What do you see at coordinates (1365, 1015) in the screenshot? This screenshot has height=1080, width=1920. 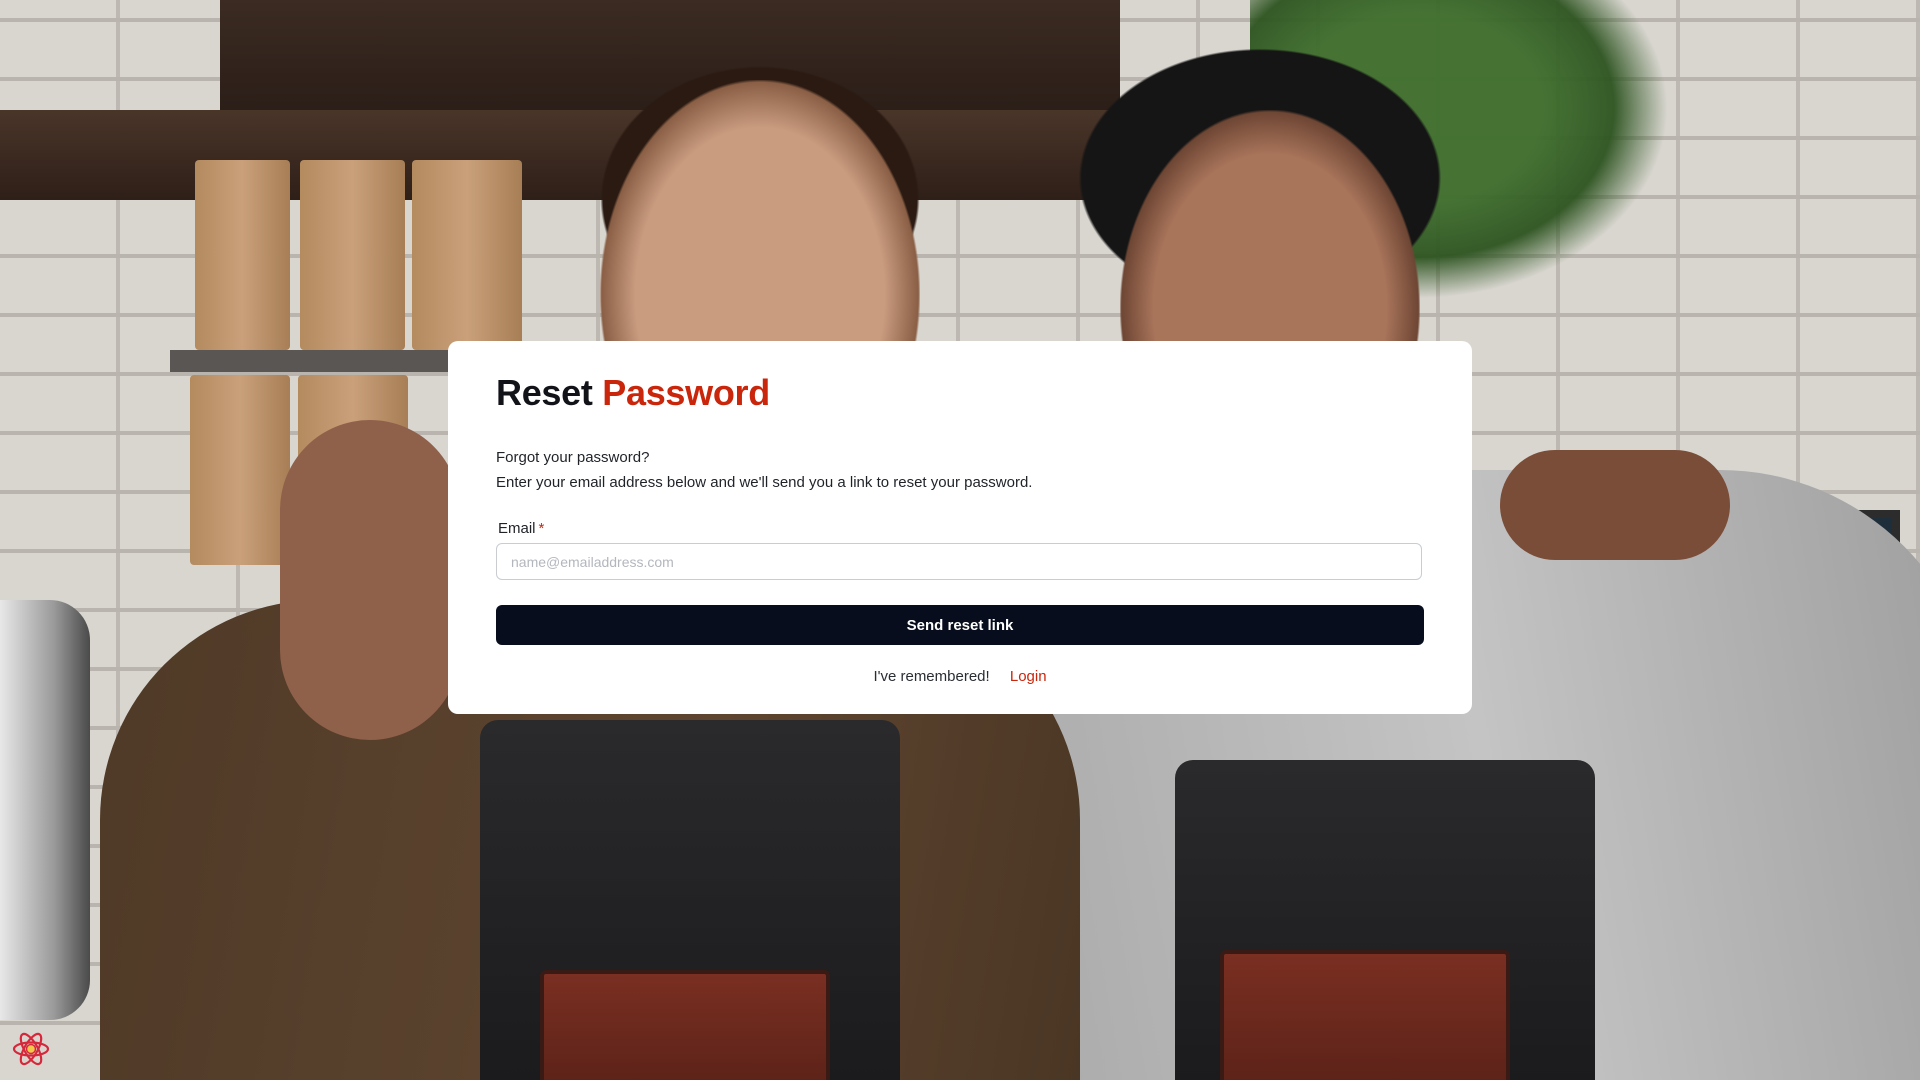 I see `apron-pocket-right` at bounding box center [1365, 1015].